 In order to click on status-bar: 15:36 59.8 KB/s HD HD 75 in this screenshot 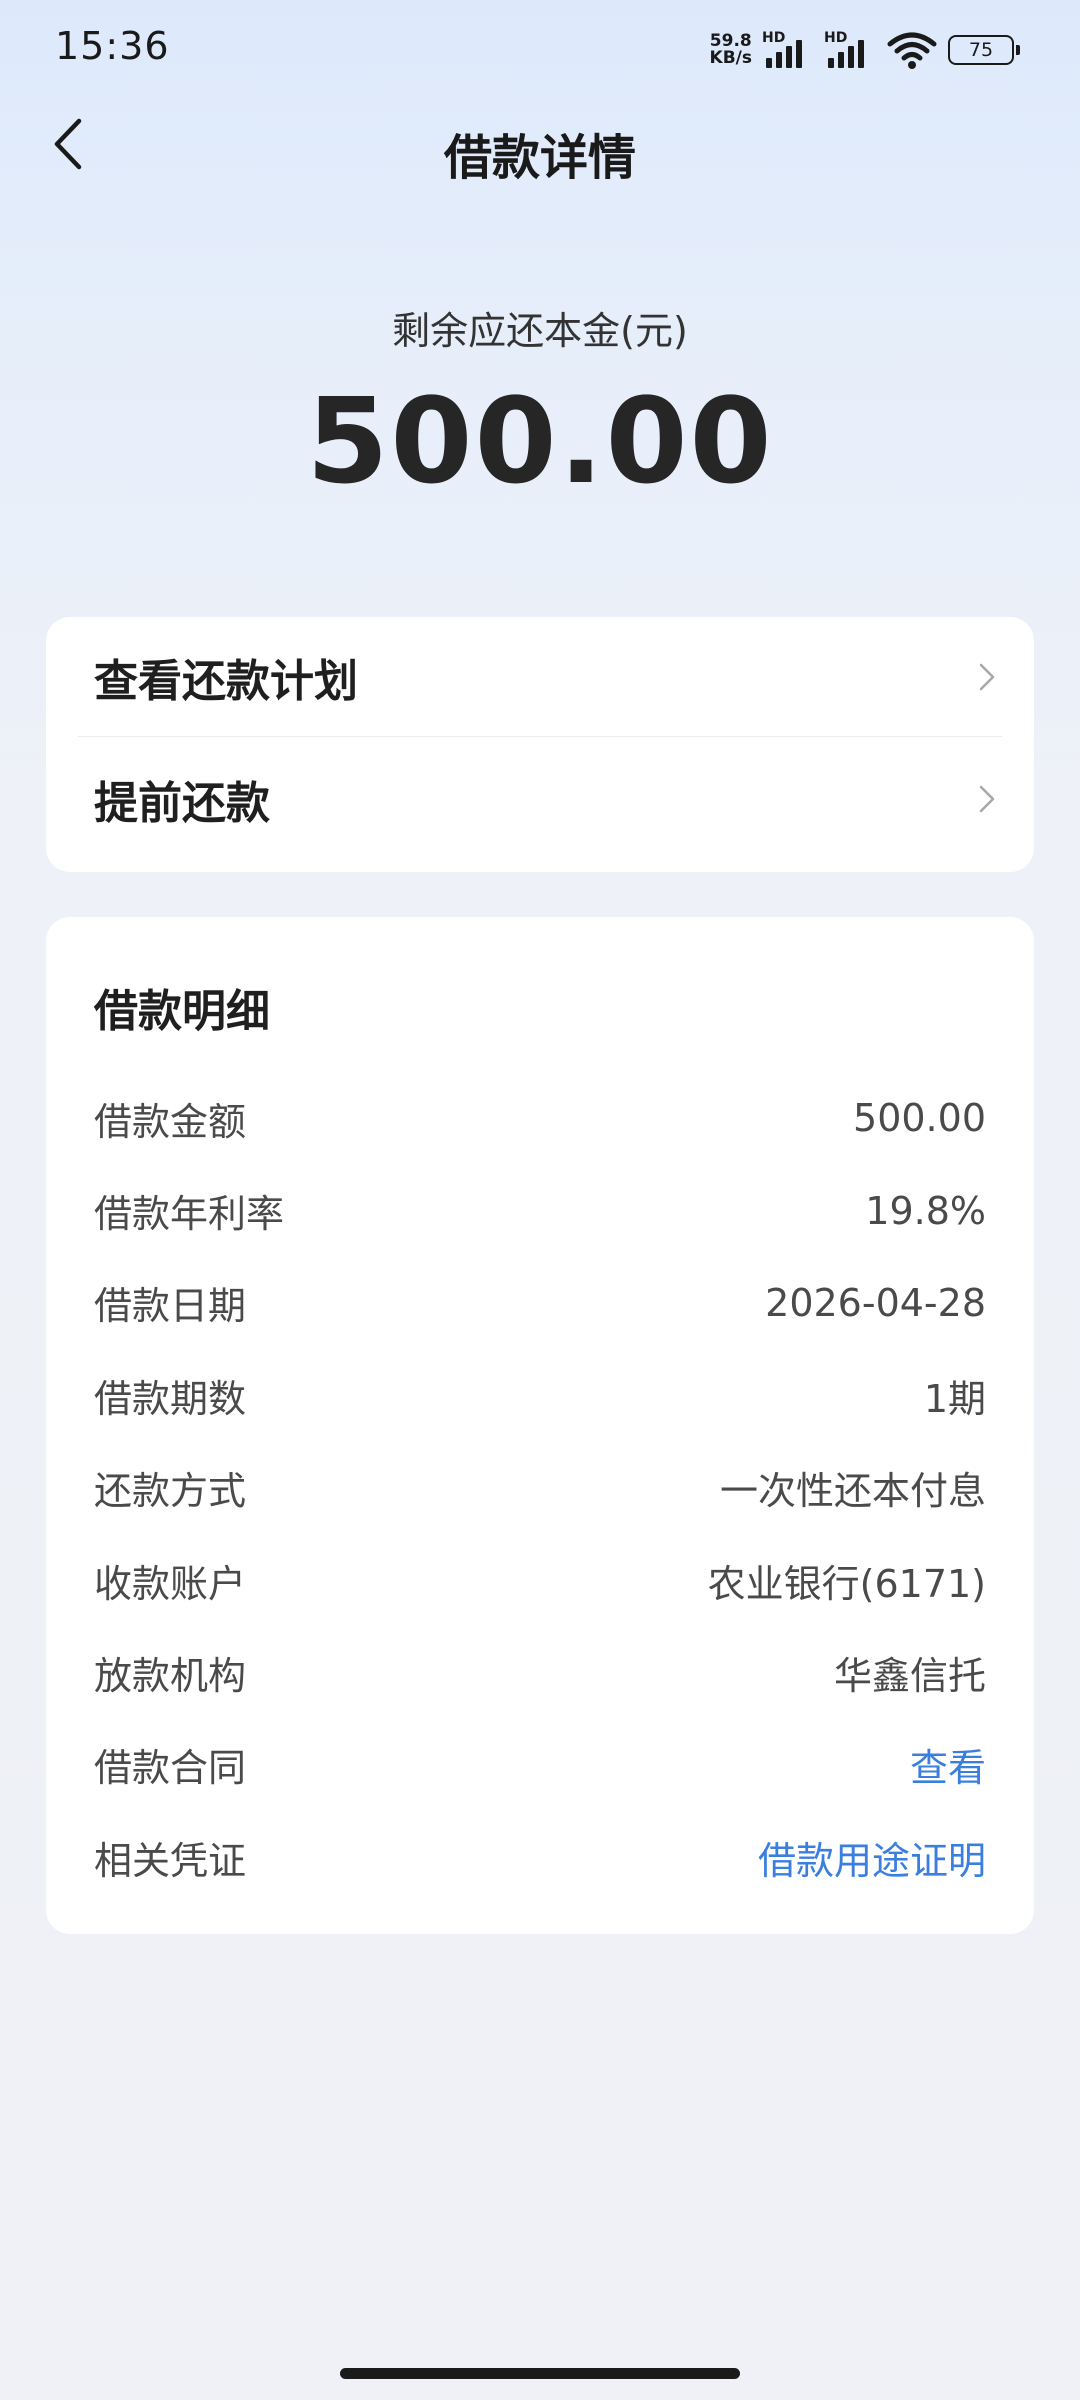, I will do `click(540, 50)`.